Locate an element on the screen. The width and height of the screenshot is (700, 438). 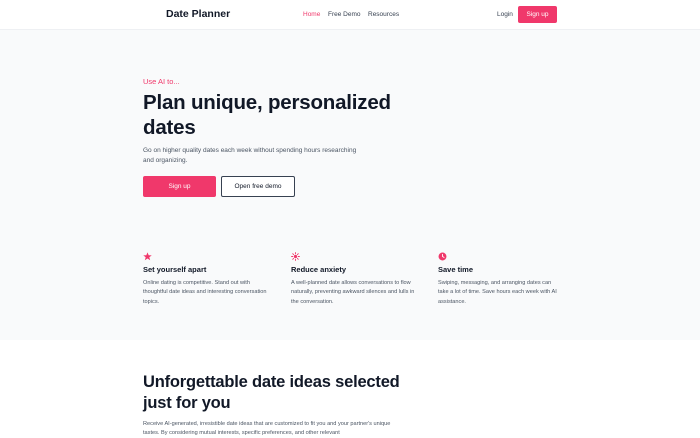
feature-title: Set yourself apart is located at coordinates (175, 269).